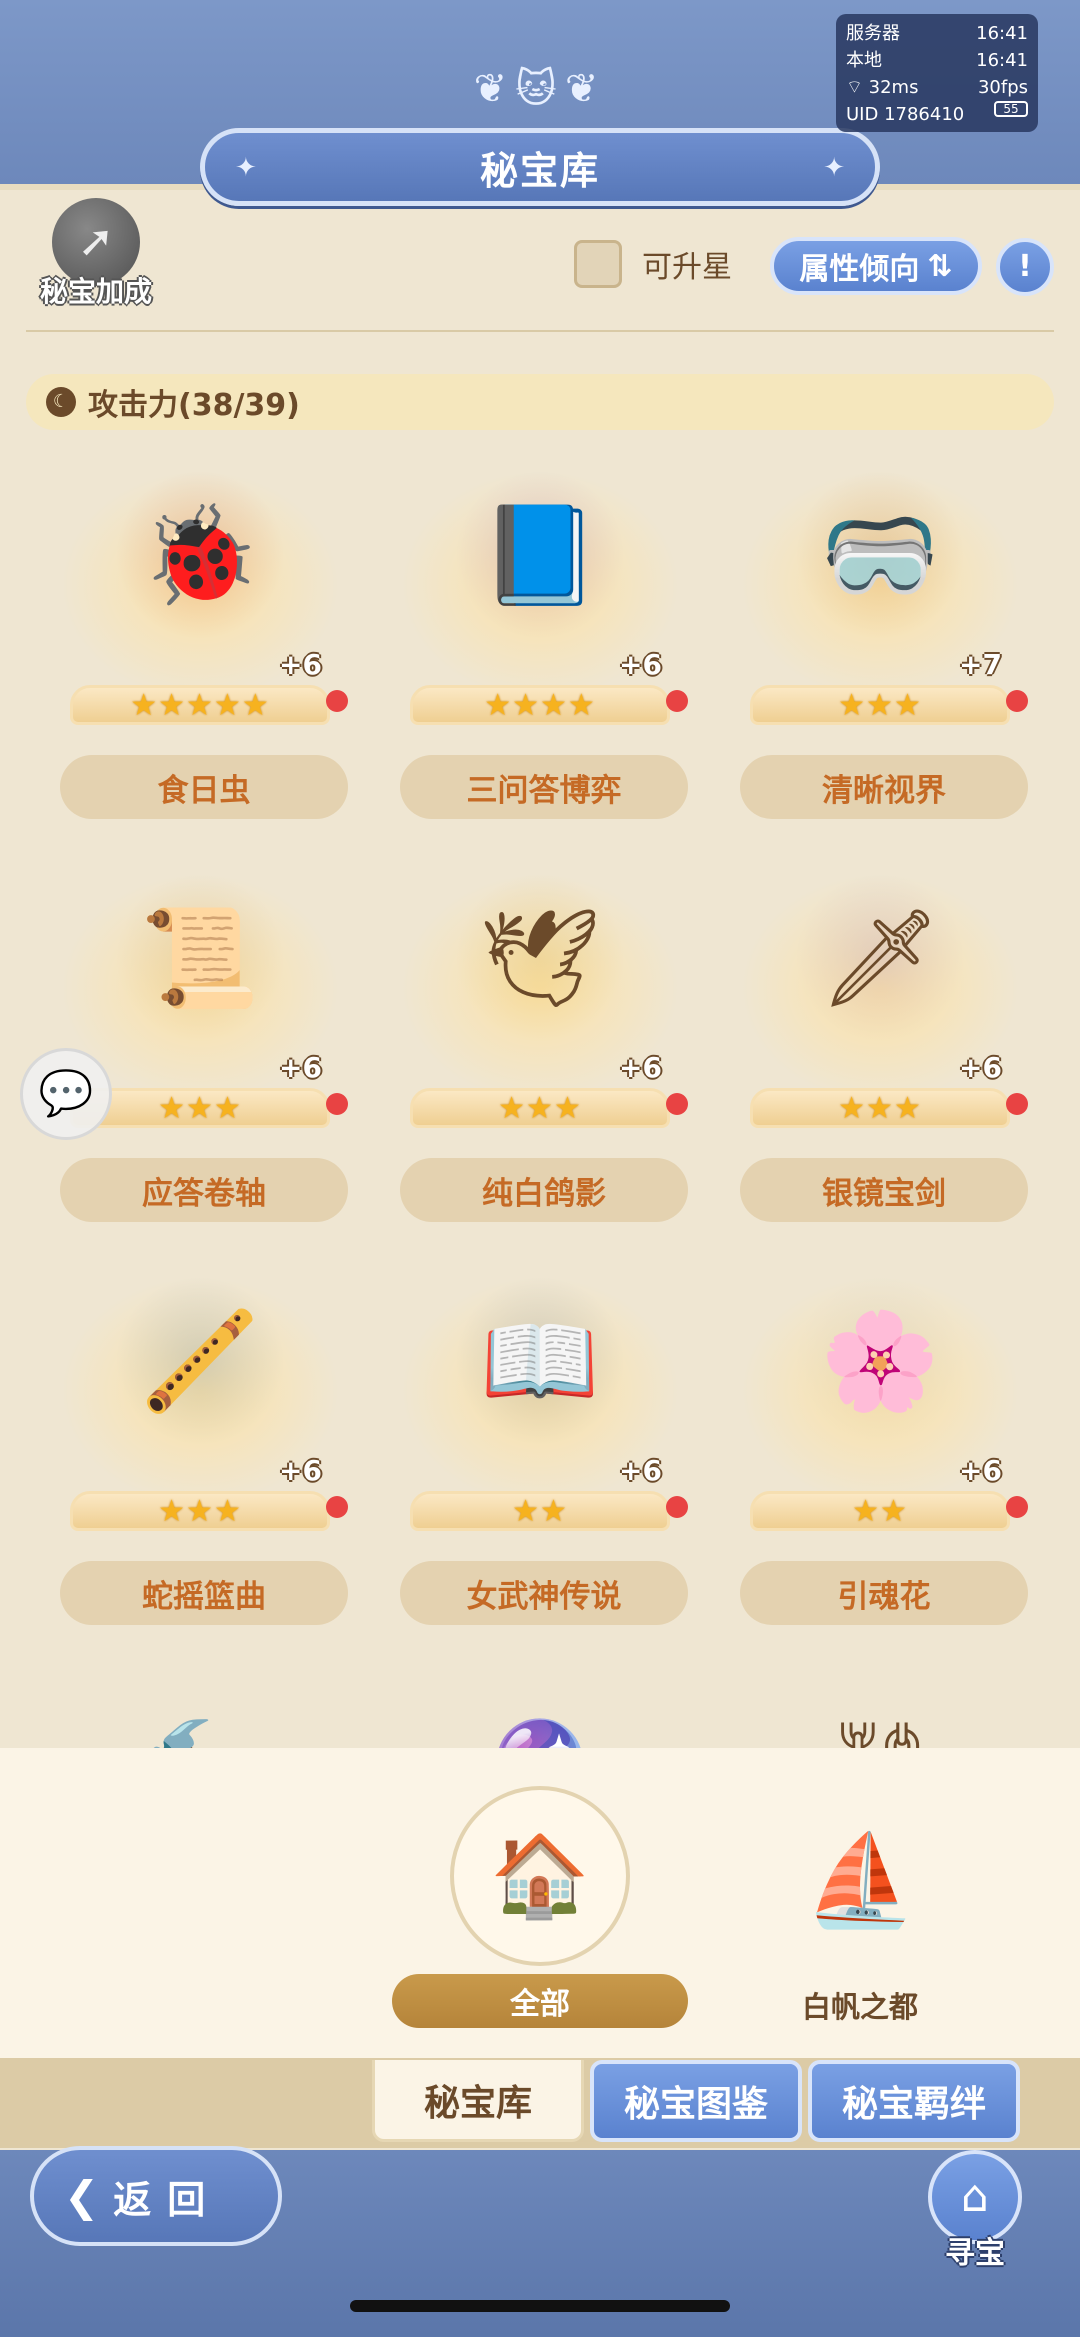 Image resolution: width=1080 pixels, height=2337 pixels. What do you see at coordinates (540, 167) in the screenshot?
I see `title-plate: ✦ 秘宝库 ✦` at bounding box center [540, 167].